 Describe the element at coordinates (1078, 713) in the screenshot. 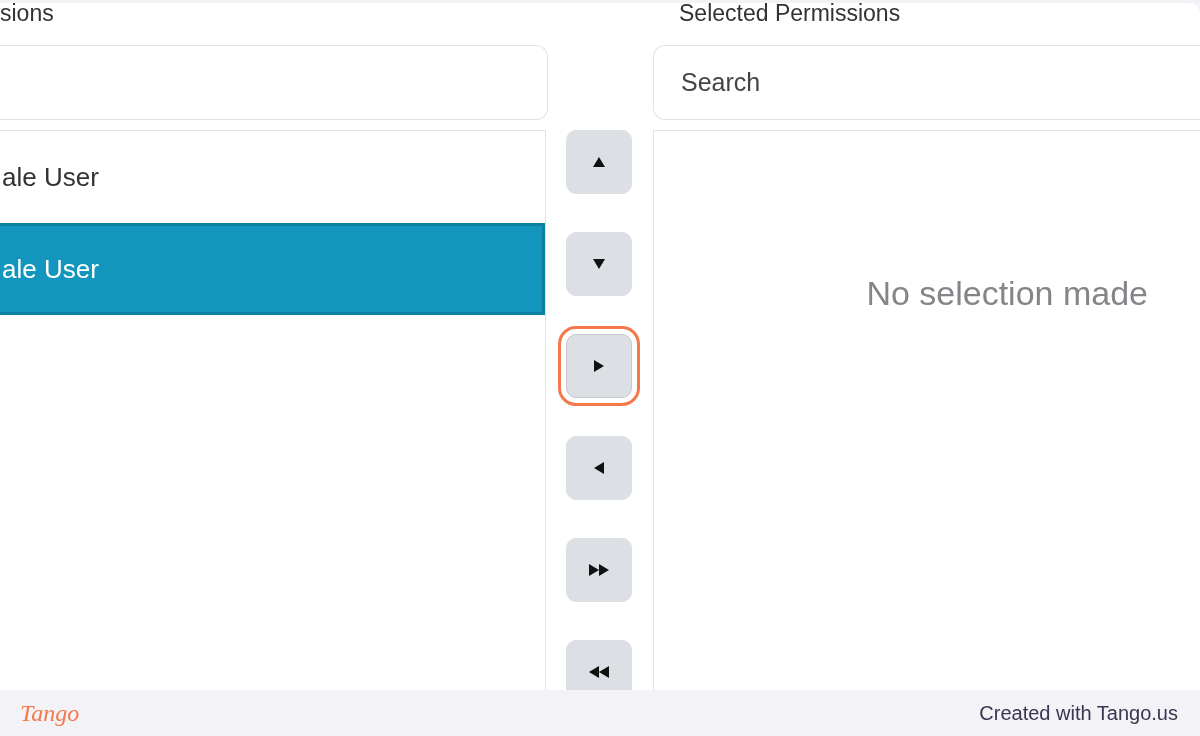

I see `credit-text: Created with Tango.us` at that location.